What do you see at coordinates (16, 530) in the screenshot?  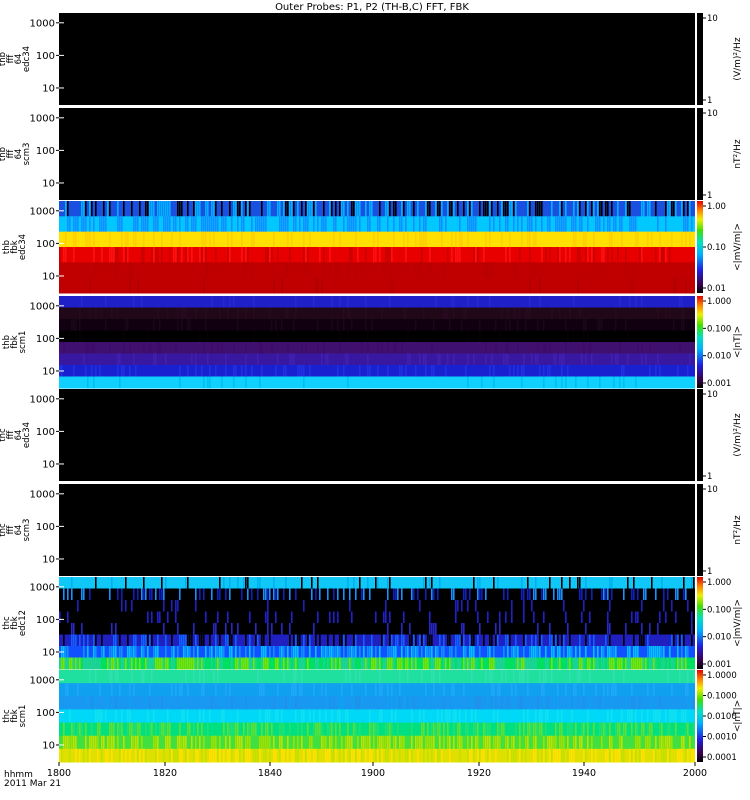 I see `panel-label: thcfff64scm3` at bounding box center [16, 530].